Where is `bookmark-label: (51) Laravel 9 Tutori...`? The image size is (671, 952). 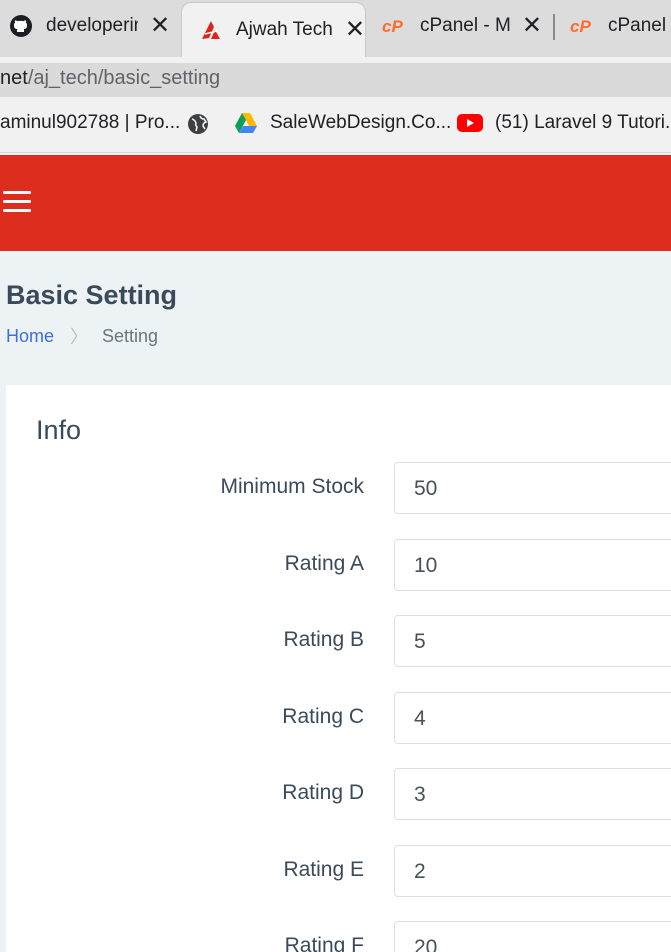 bookmark-label: (51) Laravel 9 Tutori... is located at coordinates (583, 122).